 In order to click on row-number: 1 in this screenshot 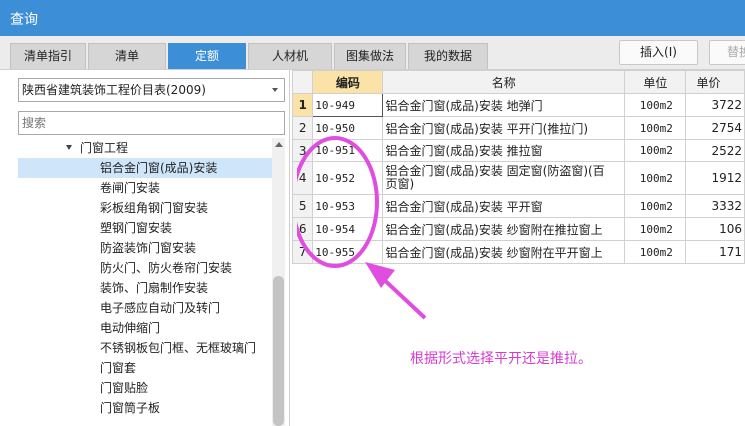, I will do `click(302, 105)`.